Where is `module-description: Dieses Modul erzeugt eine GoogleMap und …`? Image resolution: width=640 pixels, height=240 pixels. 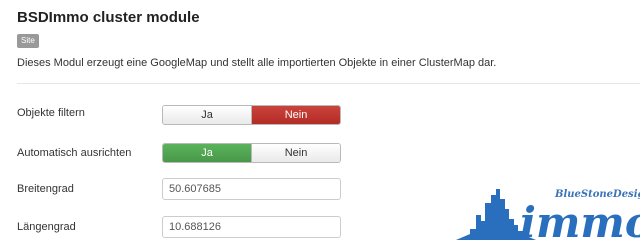
module-description: Dieses Modul erzeugt eine GoogleMap und … is located at coordinates (257, 63).